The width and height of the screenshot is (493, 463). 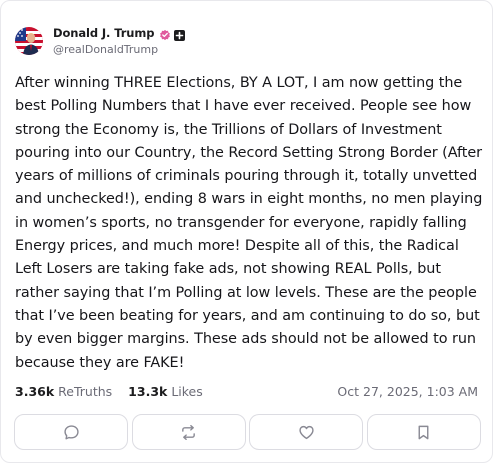 What do you see at coordinates (119, 49) in the screenshot?
I see `account-handle: @realDonaldTrump` at bounding box center [119, 49].